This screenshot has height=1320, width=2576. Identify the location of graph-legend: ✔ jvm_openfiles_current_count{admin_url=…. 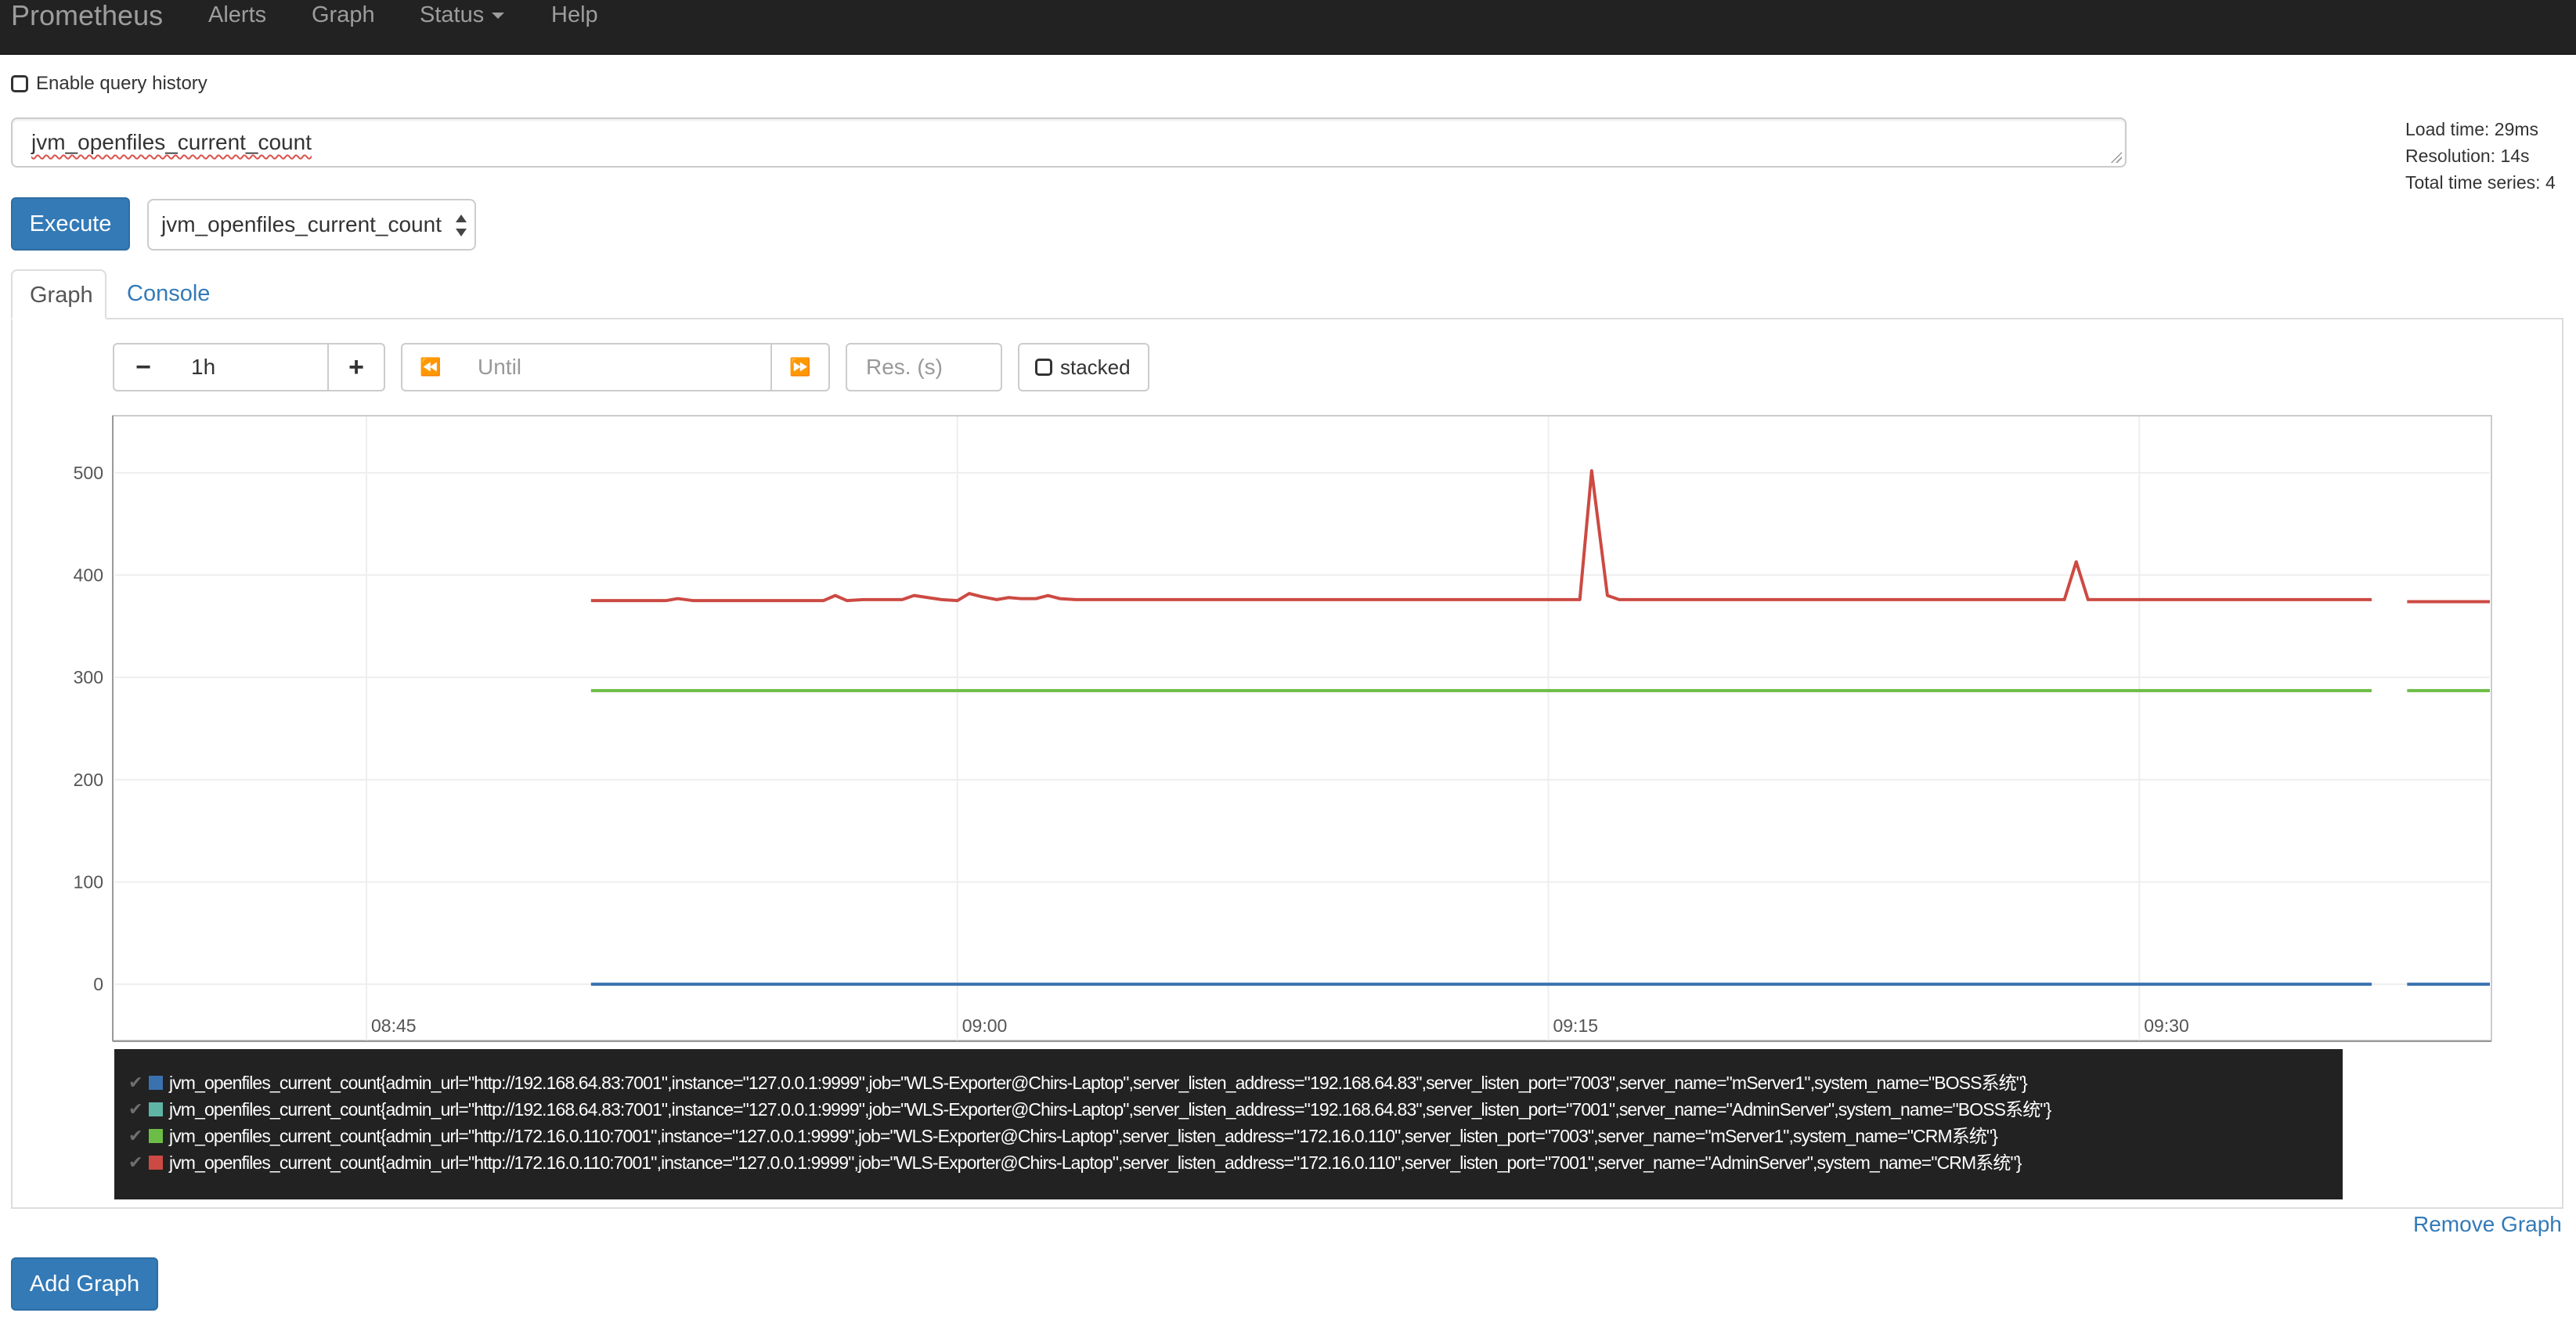
(1228, 1124).